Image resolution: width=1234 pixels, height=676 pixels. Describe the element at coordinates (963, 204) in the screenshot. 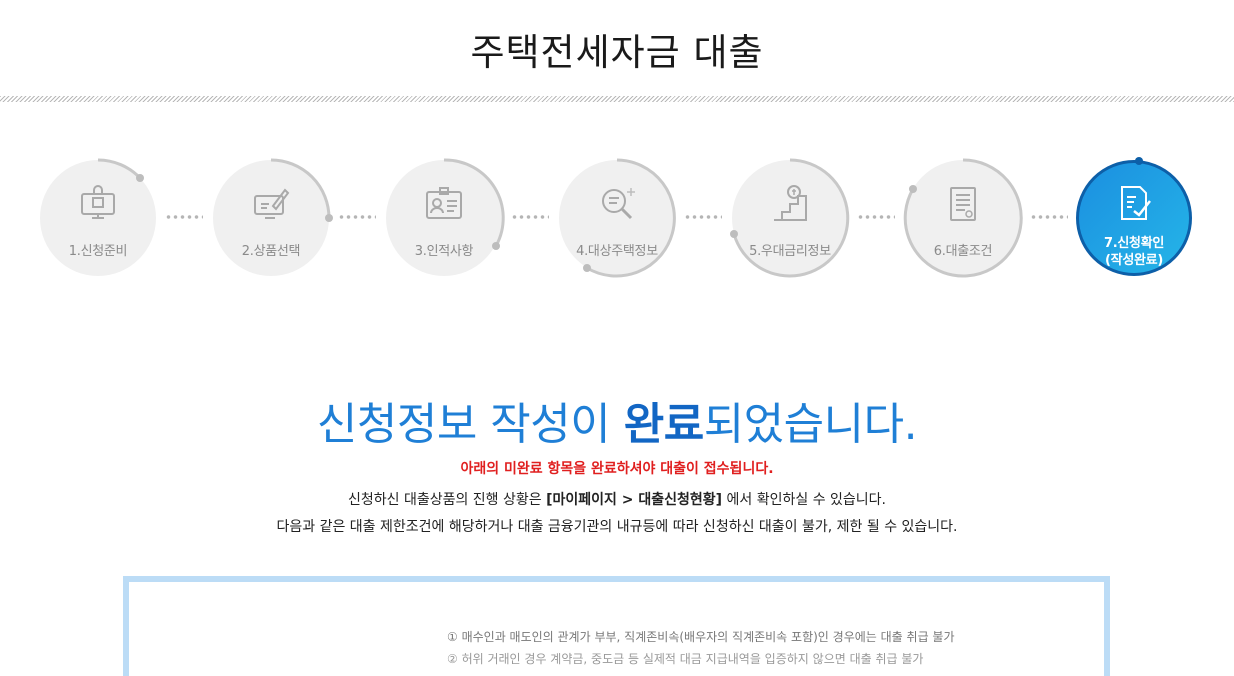

I see `document-icon` at that location.